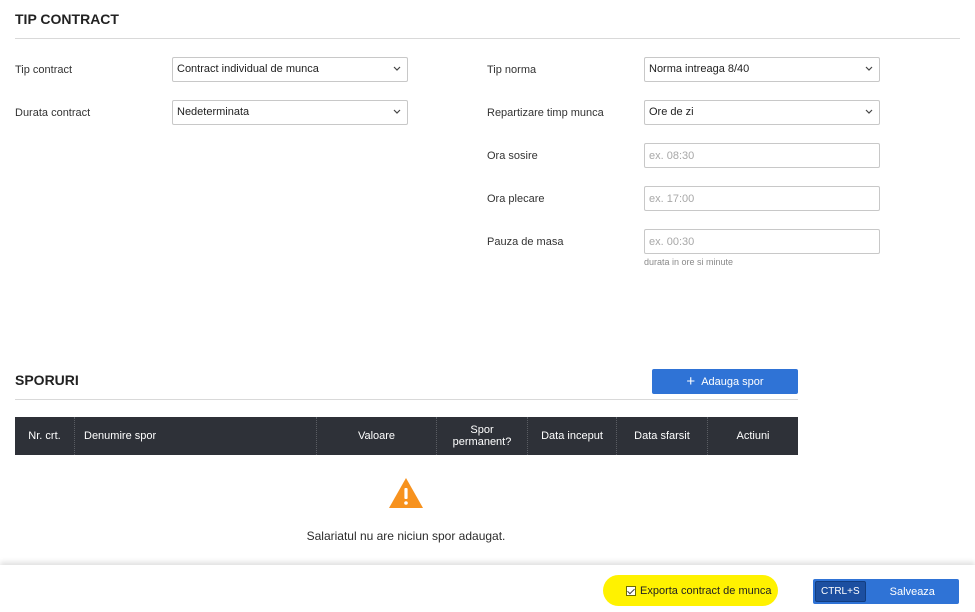 This screenshot has width=975, height=612. What do you see at coordinates (762, 198) in the screenshot?
I see `ora-plecare-input` at bounding box center [762, 198].